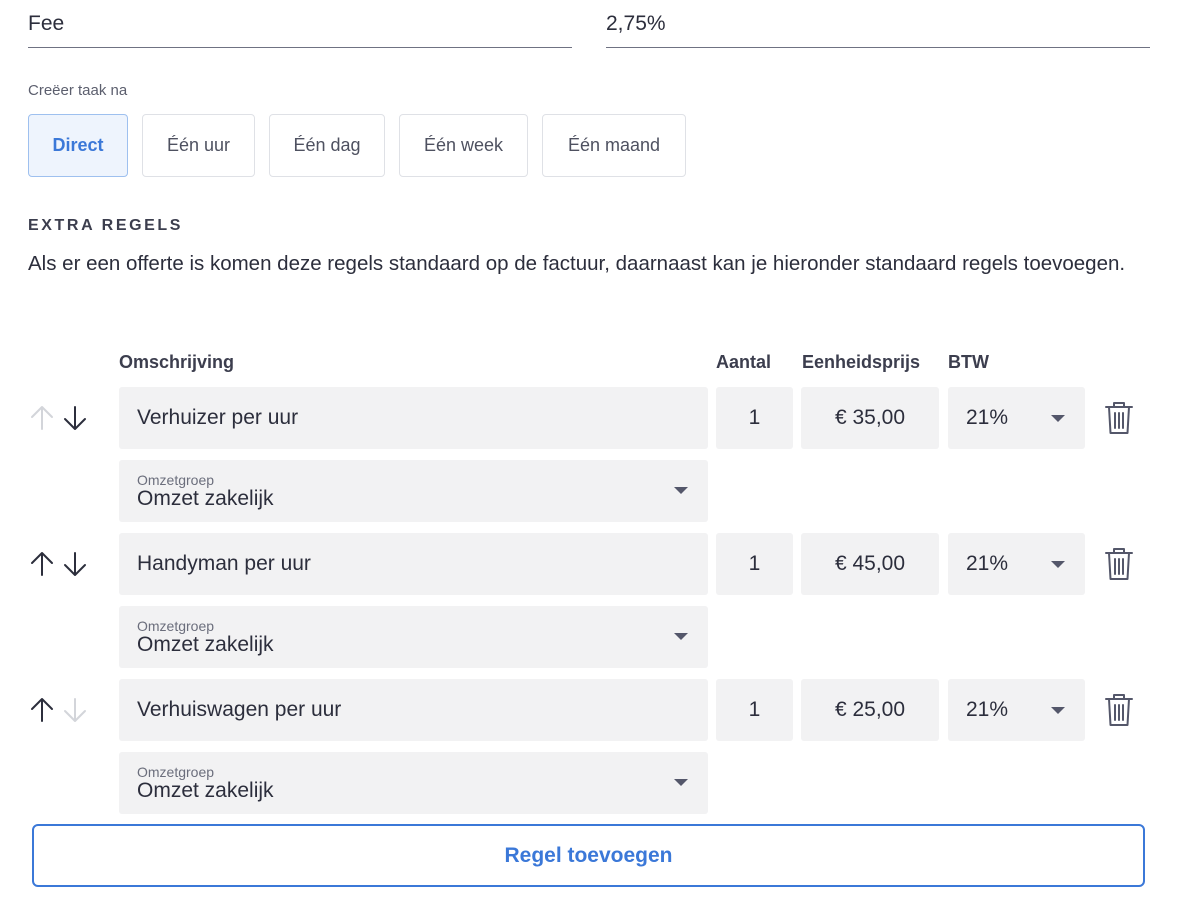 This screenshot has width=1200, height=924. Describe the element at coordinates (413, 418) in the screenshot. I see `description-input: Verhuizer per uur` at that location.